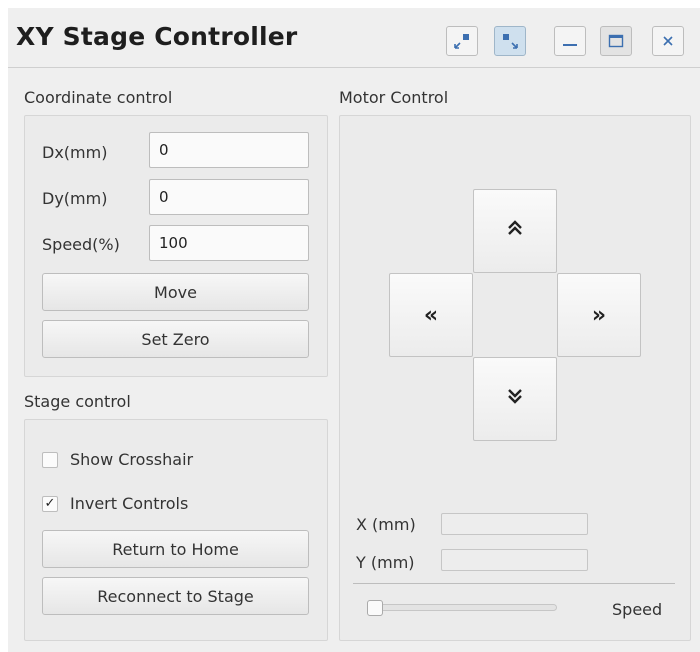 The width and height of the screenshot is (700, 652). What do you see at coordinates (375, 608) in the screenshot?
I see `speed-slider-handle` at bounding box center [375, 608].